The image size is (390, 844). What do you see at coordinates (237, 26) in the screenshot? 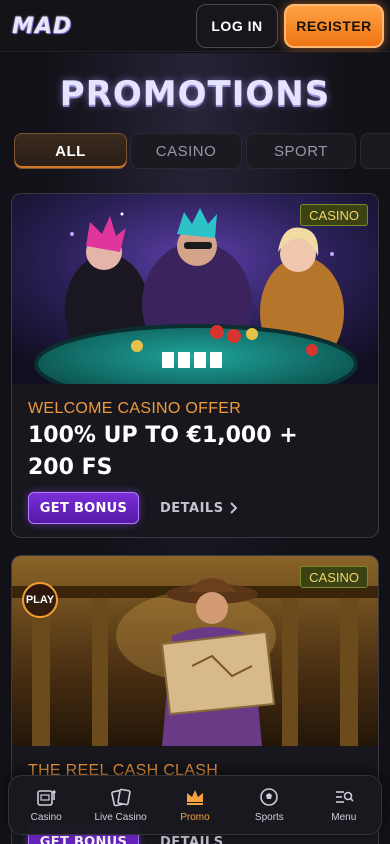
I see `login-button: LOG IN` at bounding box center [237, 26].